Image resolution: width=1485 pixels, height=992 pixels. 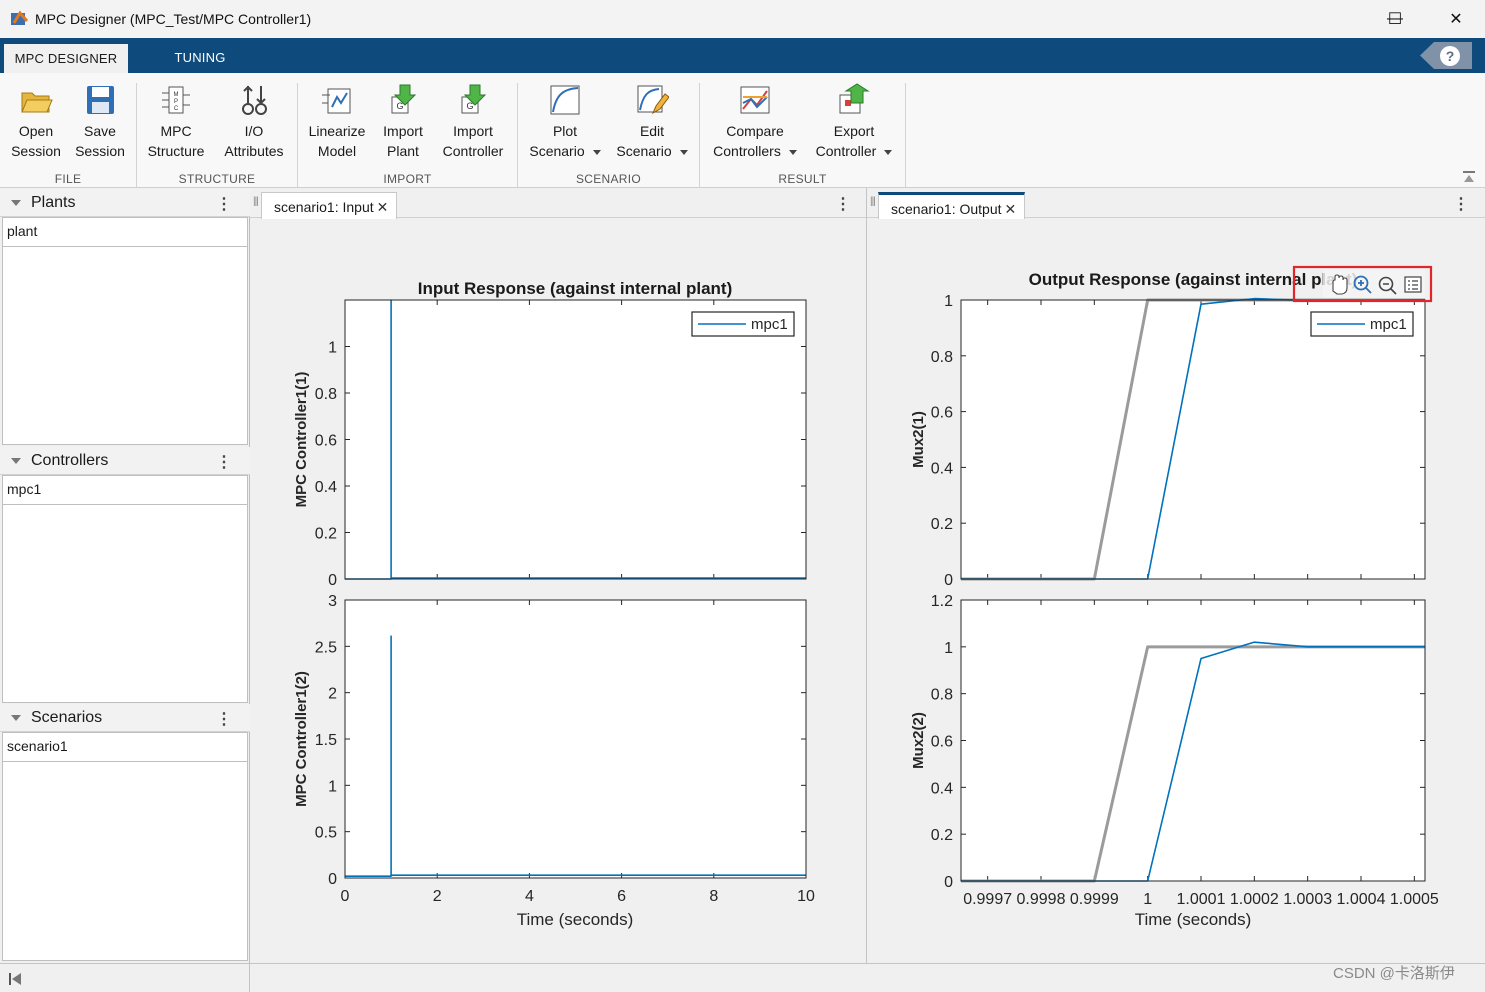 What do you see at coordinates (254, 100) in the screenshot?
I see `io-attributes-icon` at bounding box center [254, 100].